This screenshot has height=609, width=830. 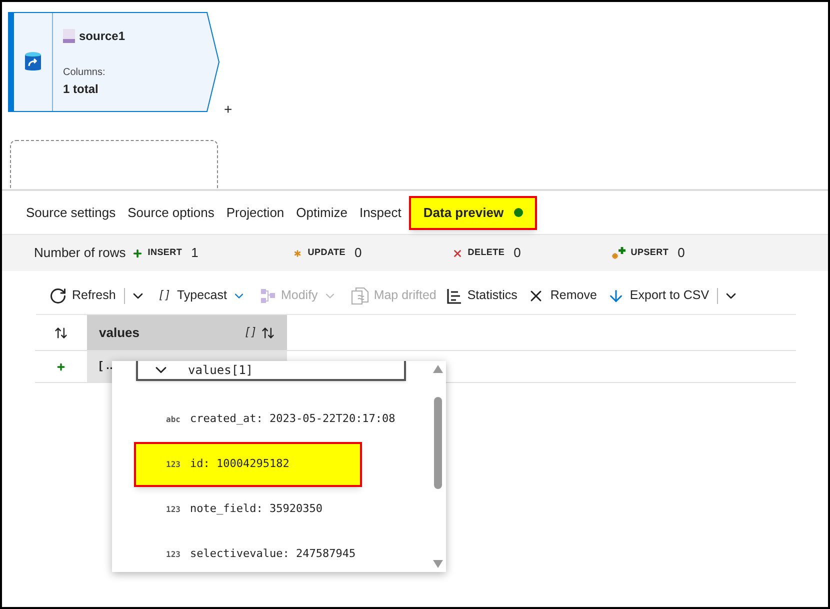 I want to click on count-label: DELETE, so click(x=486, y=253).